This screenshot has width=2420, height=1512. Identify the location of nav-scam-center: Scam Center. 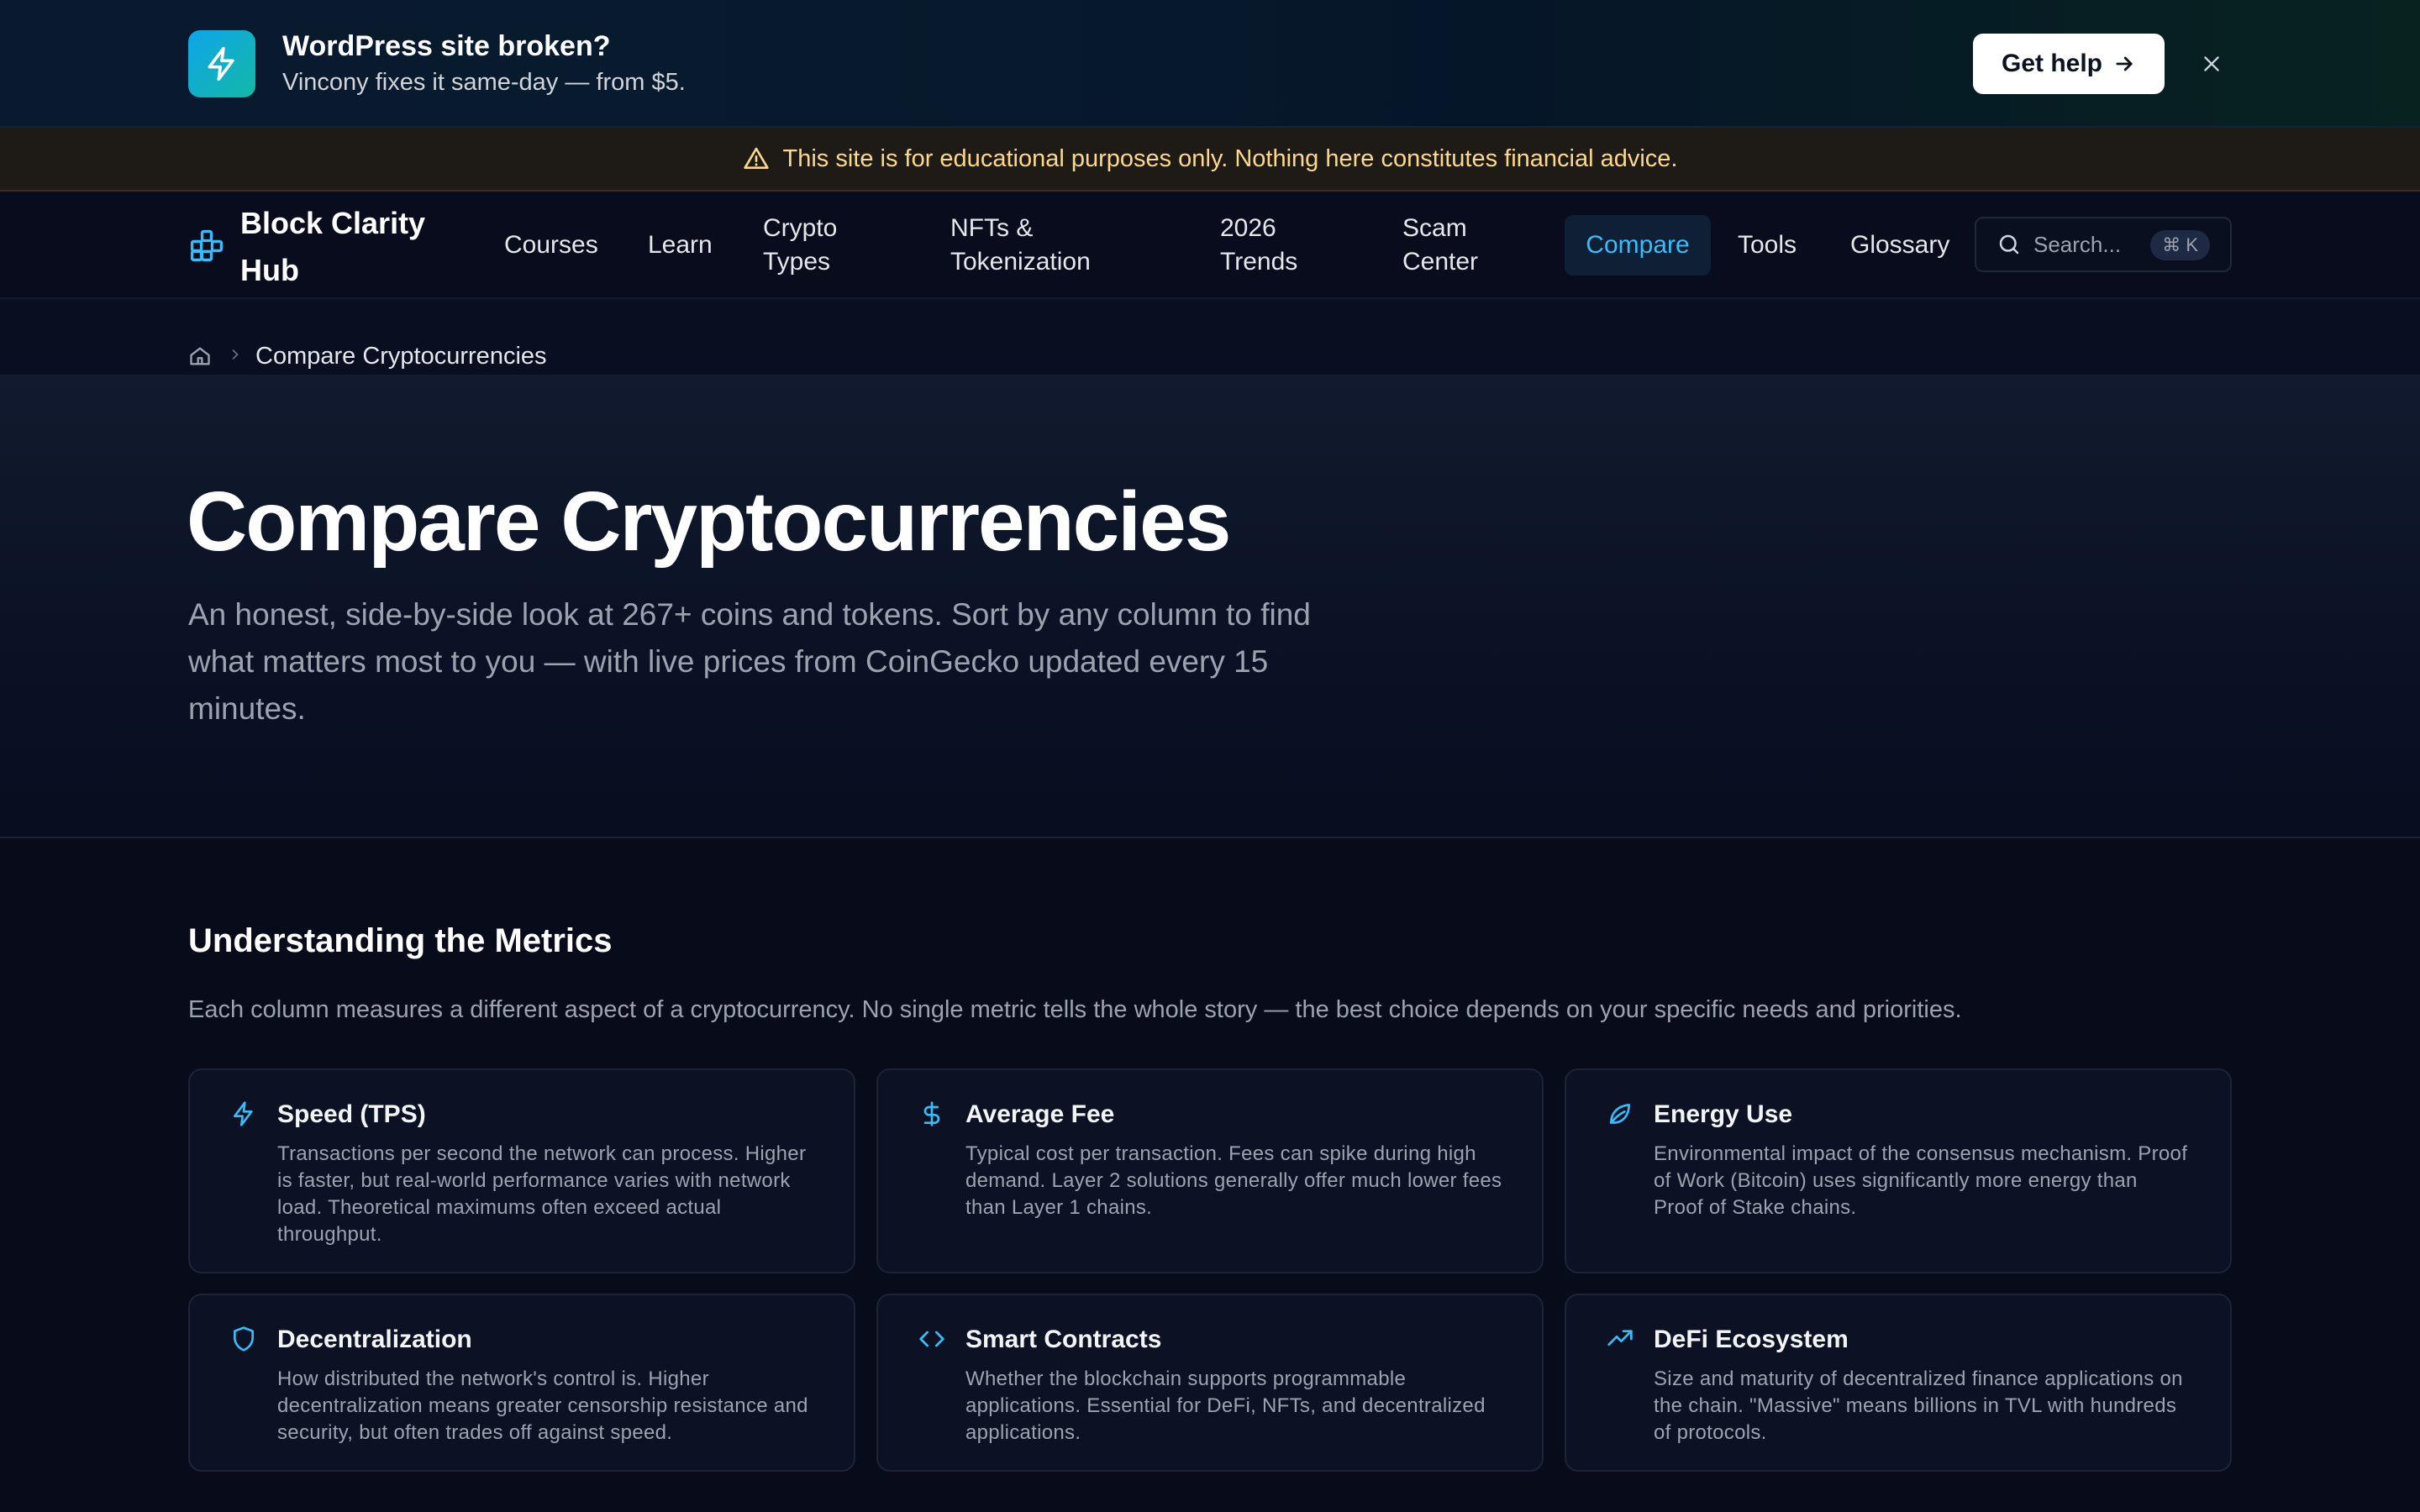
(1444, 245).